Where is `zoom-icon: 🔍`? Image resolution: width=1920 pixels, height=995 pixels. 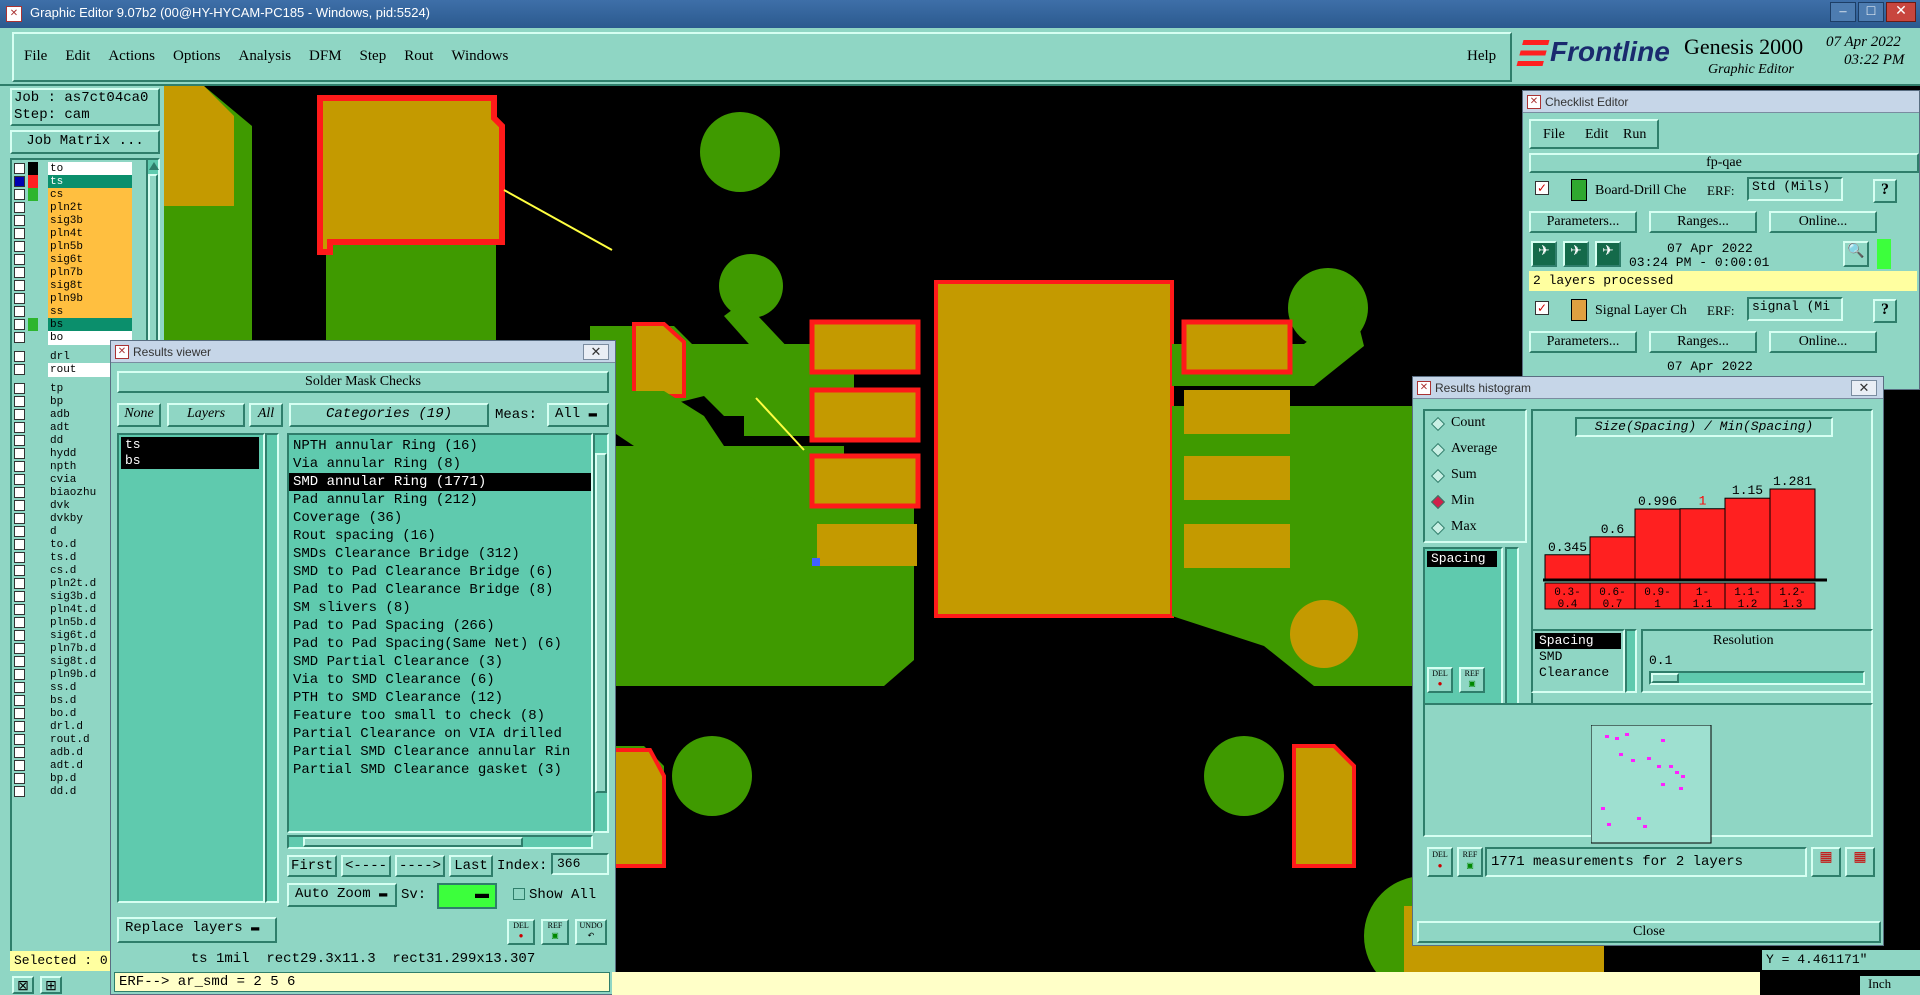
zoom-icon: 🔍 is located at coordinates (1856, 254).